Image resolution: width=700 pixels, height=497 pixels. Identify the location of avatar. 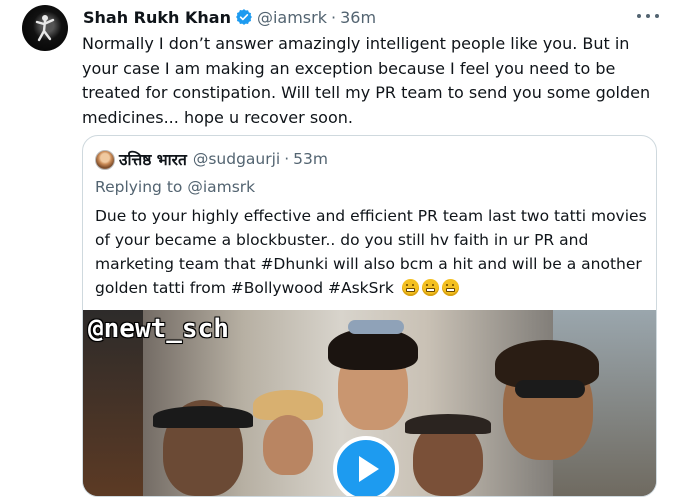
(45, 28).